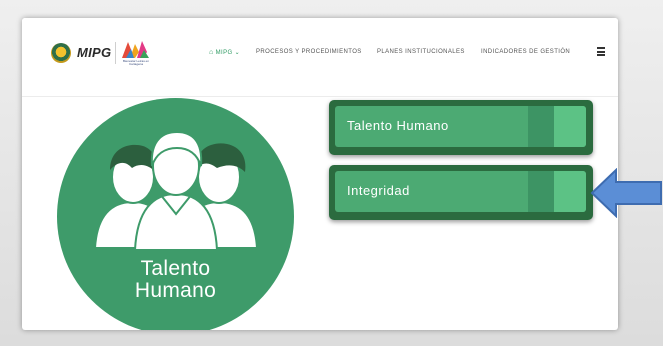  I want to click on nav-item-mipg-label: MIPG, so click(224, 53).